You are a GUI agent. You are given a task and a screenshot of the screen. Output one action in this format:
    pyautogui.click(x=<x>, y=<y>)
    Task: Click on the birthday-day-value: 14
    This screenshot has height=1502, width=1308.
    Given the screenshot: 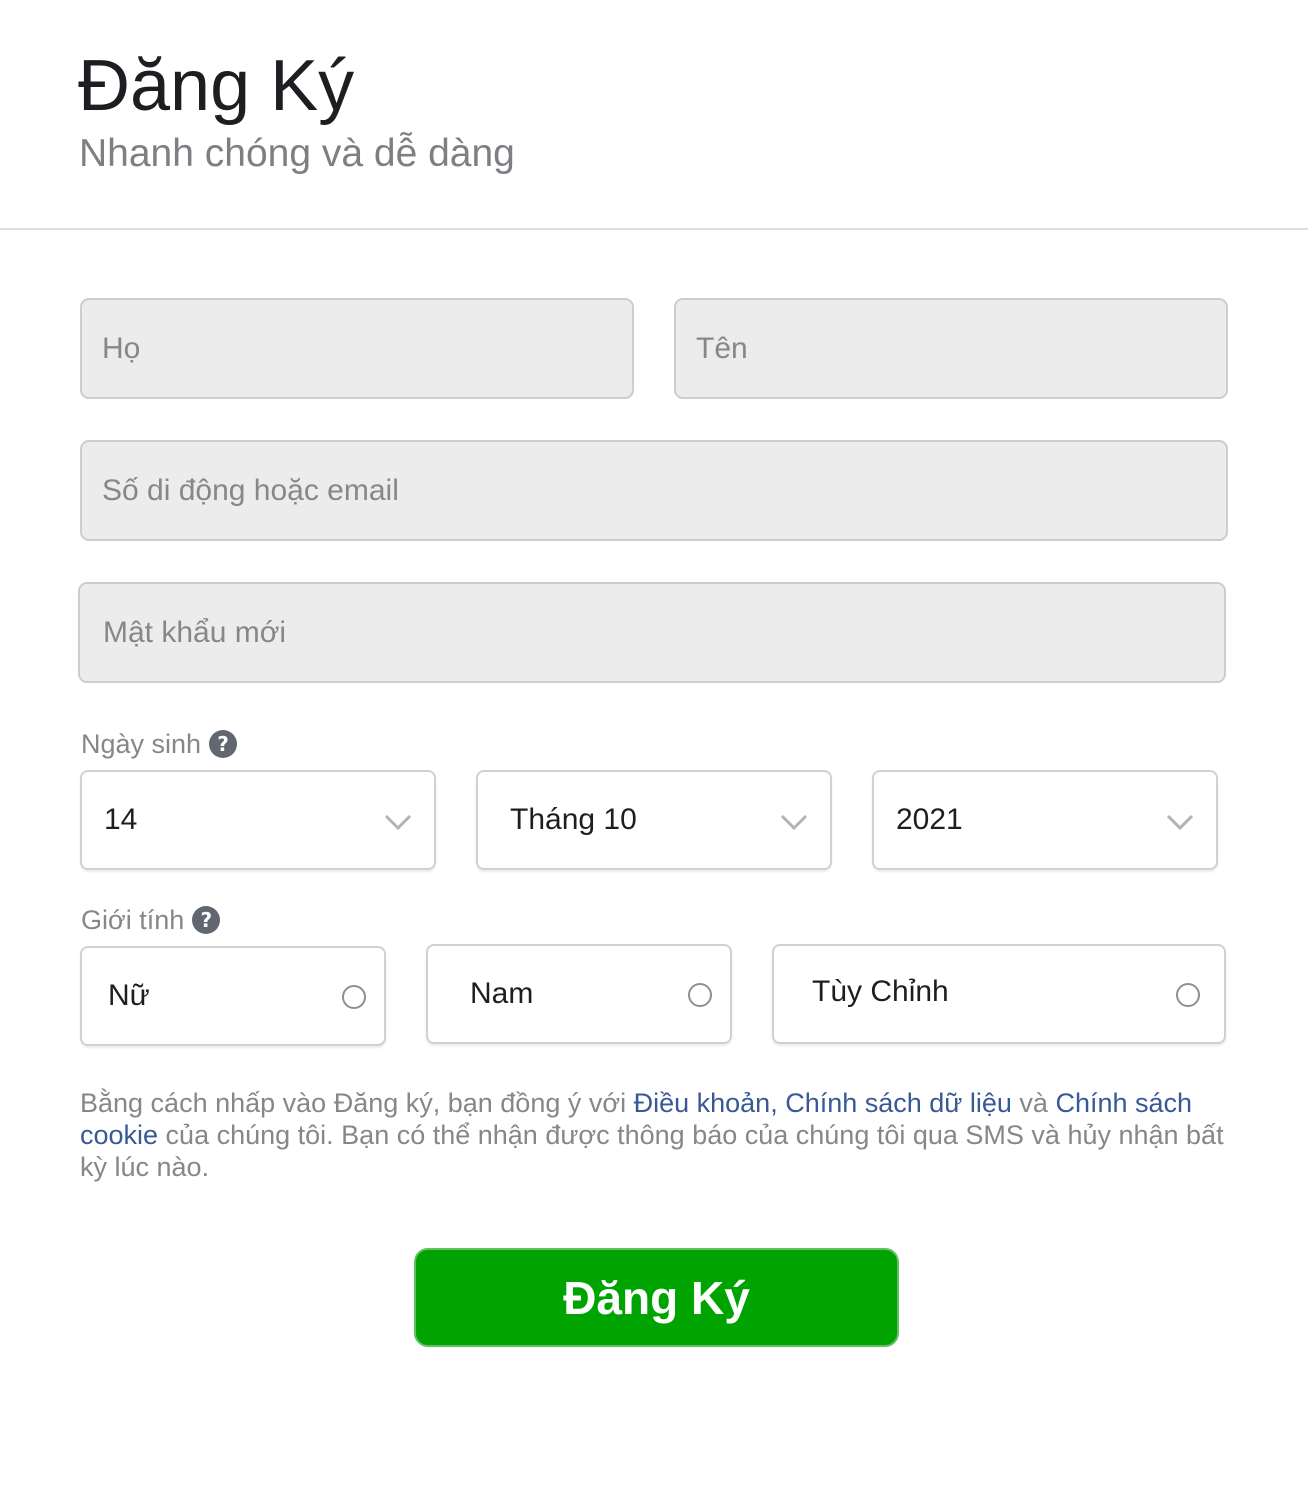 What is the action you would take?
    pyautogui.click(x=121, y=819)
    